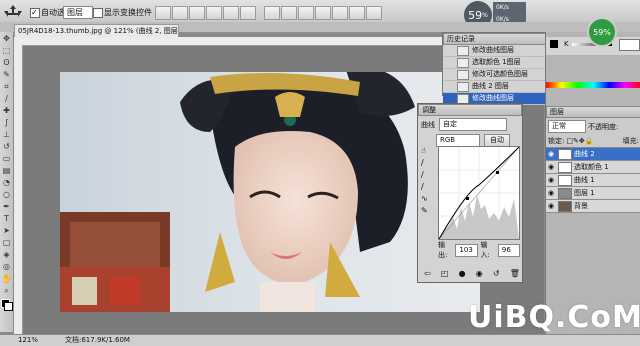 This screenshot has width=640, height=346. I want to click on input-field: 96, so click(508, 250).